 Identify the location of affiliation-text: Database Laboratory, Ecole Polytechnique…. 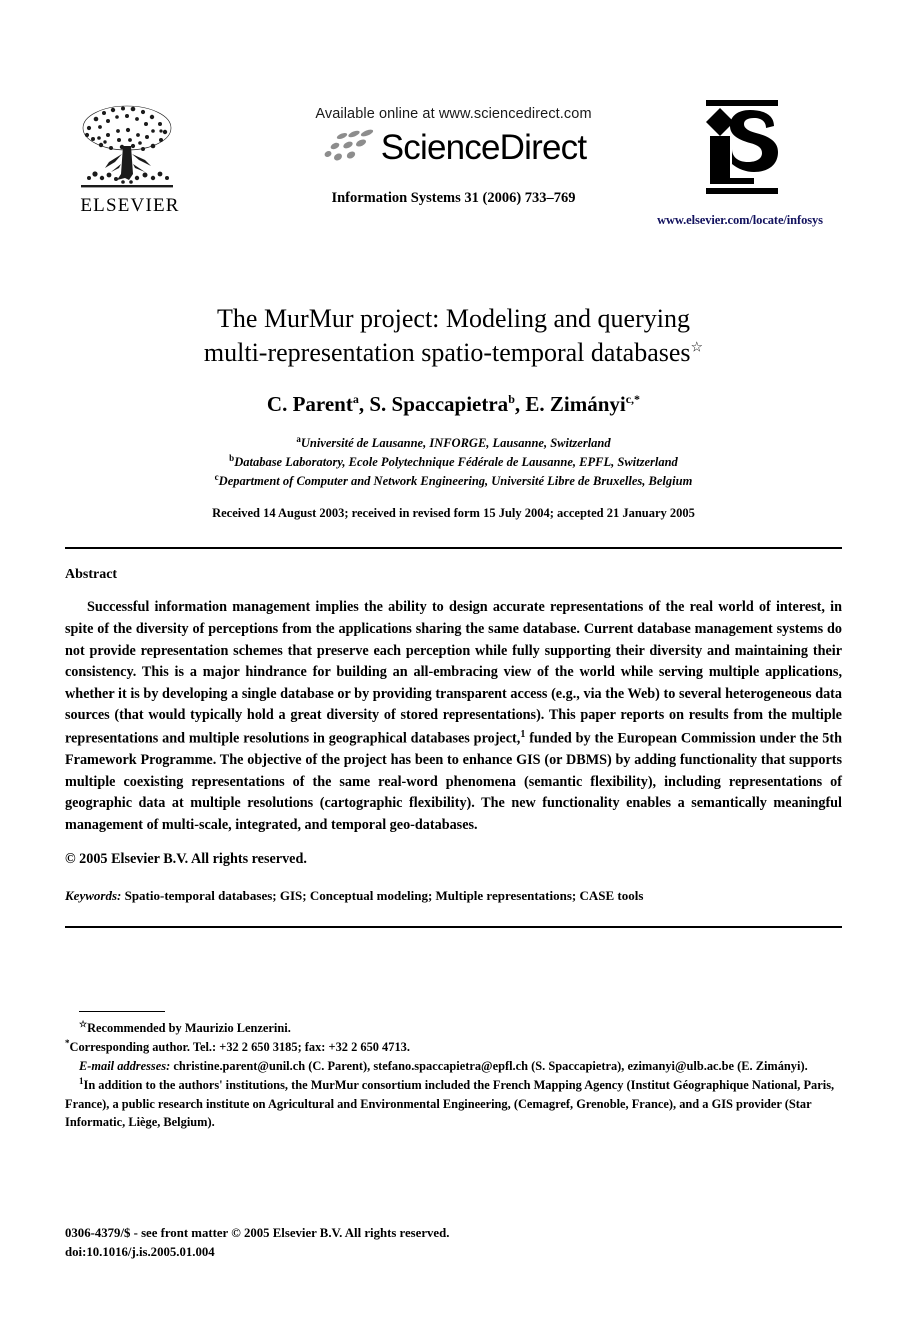
(456, 462).